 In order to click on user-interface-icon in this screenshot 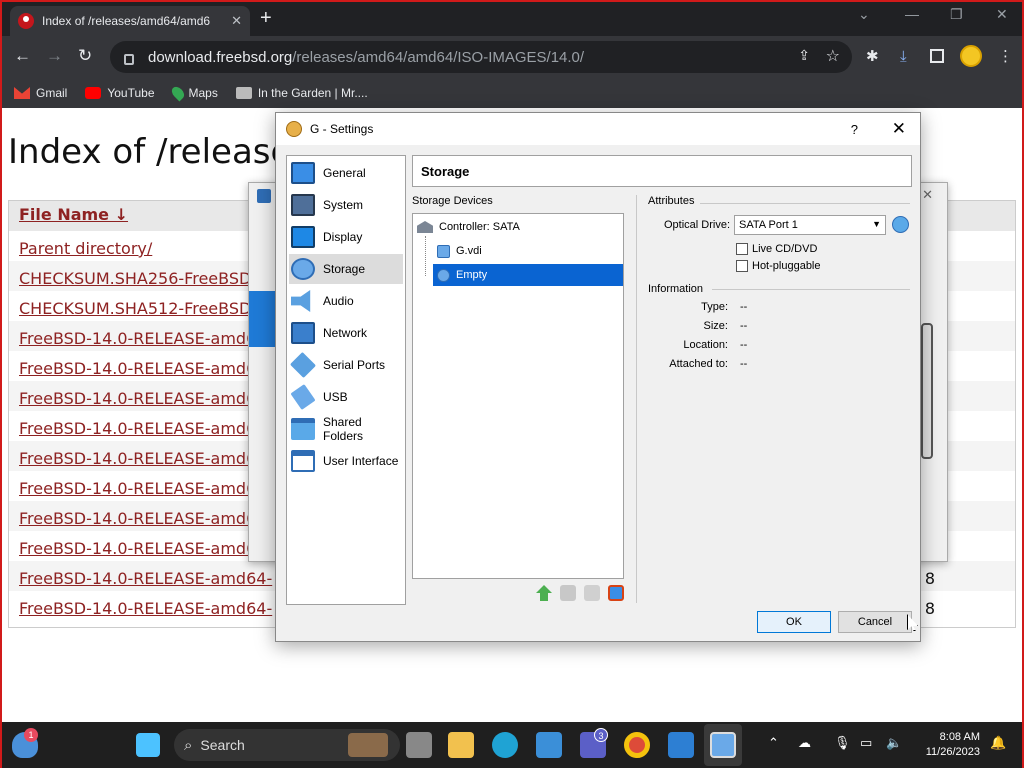, I will do `click(303, 461)`.